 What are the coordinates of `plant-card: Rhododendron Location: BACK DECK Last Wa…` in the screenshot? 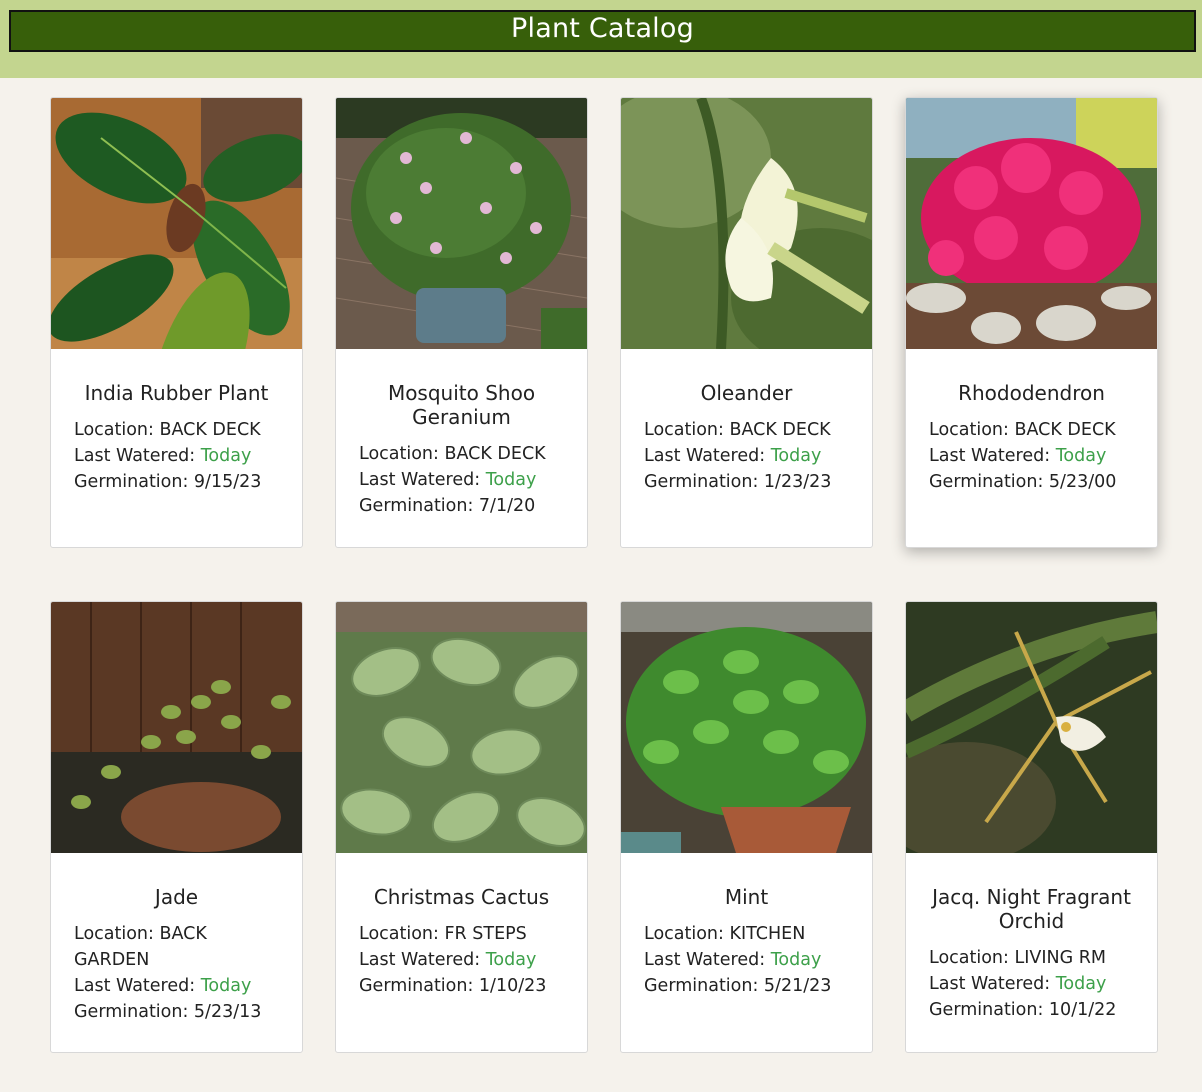 It's located at (1031, 322).